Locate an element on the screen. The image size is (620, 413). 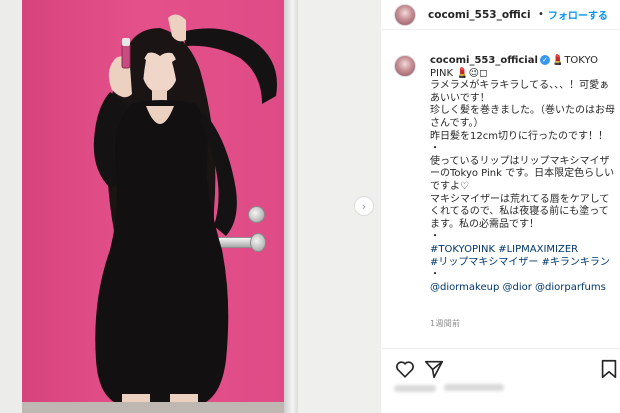
chevron-right-icon: › is located at coordinates (364, 206).